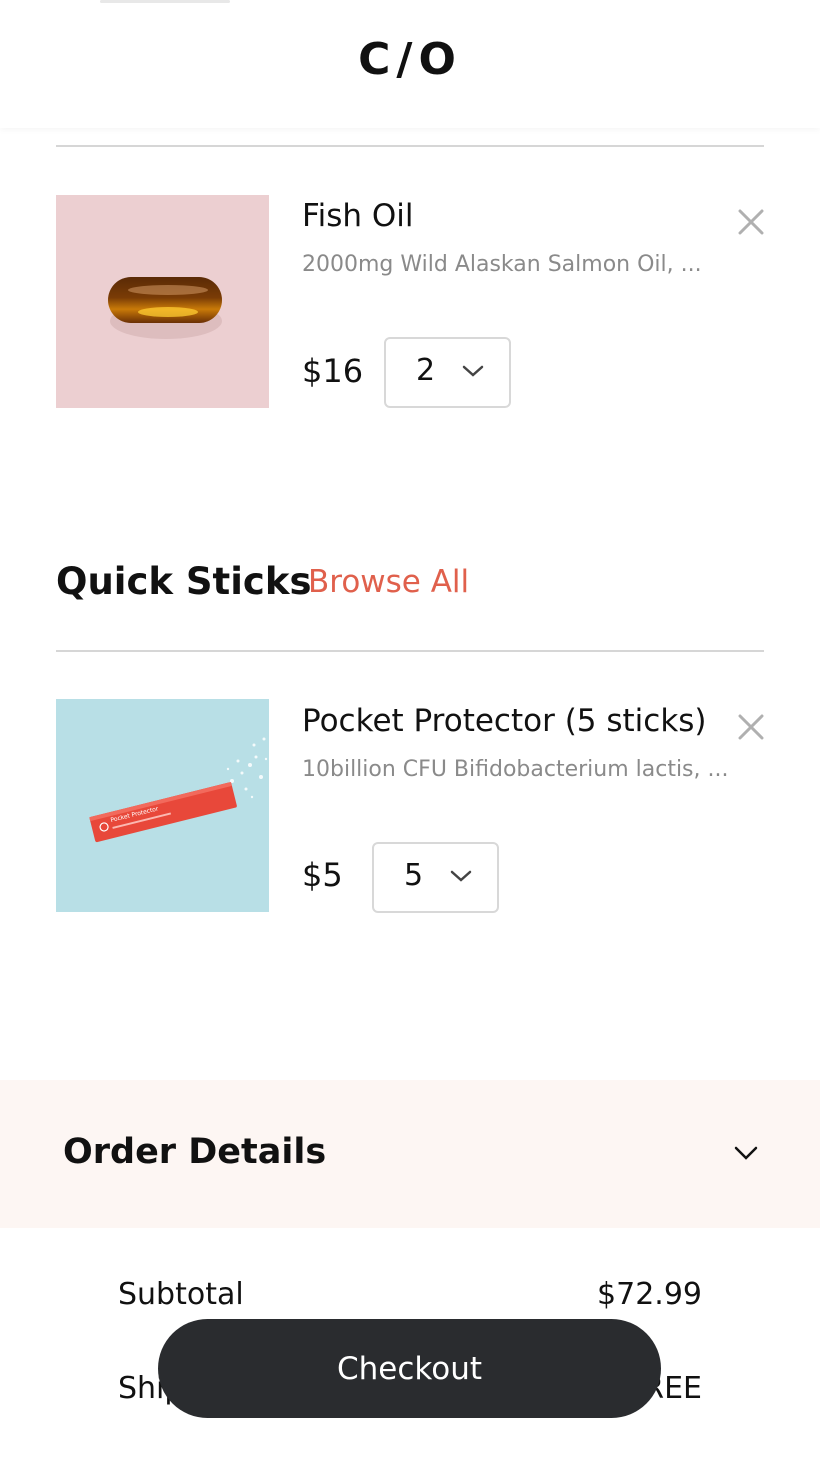 The height and width of the screenshot is (1458, 820). What do you see at coordinates (649, 1294) in the screenshot?
I see `subtotal-value: $72.99` at bounding box center [649, 1294].